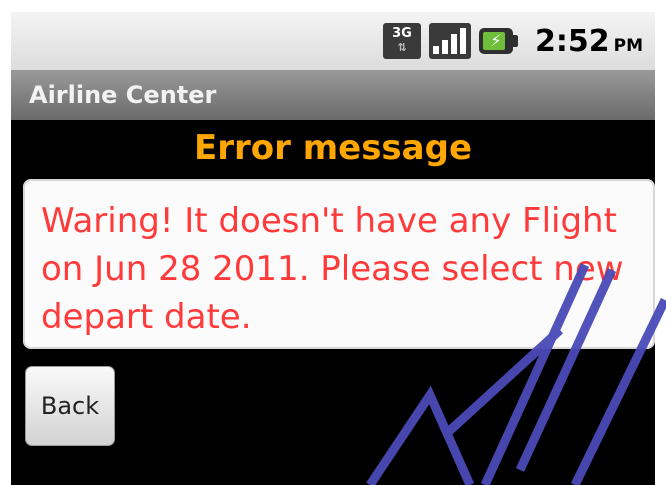  Describe the element at coordinates (402, 33) in the screenshot. I see `network-label: 3G` at that location.